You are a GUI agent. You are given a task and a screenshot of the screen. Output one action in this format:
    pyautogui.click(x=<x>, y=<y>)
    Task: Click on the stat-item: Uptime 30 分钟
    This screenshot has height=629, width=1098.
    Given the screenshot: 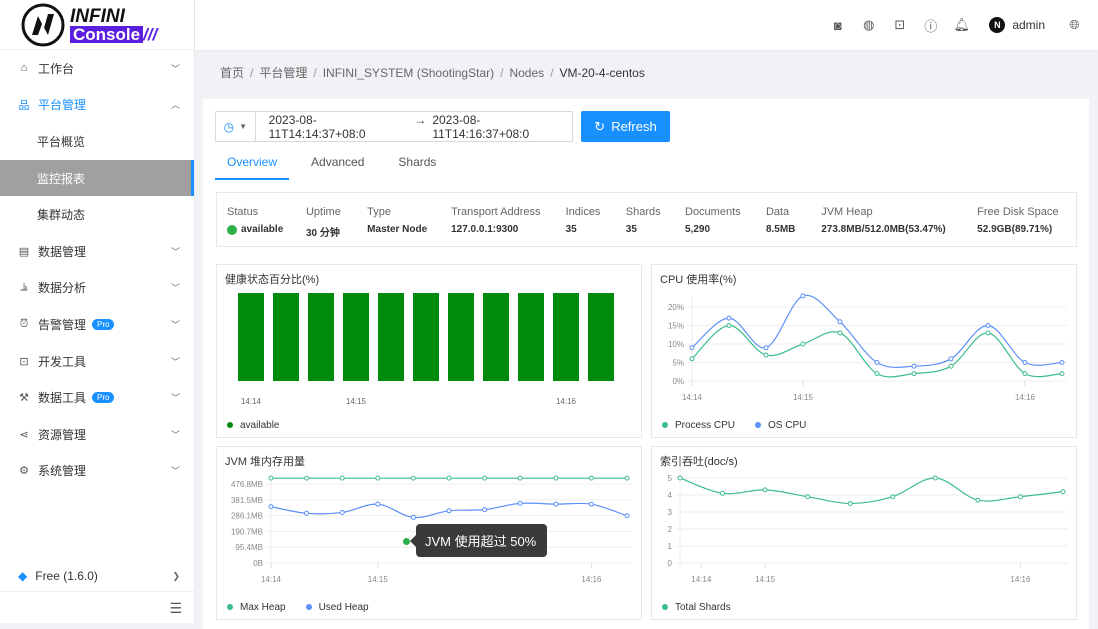 What is the action you would take?
    pyautogui.click(x=336, y=226)
    